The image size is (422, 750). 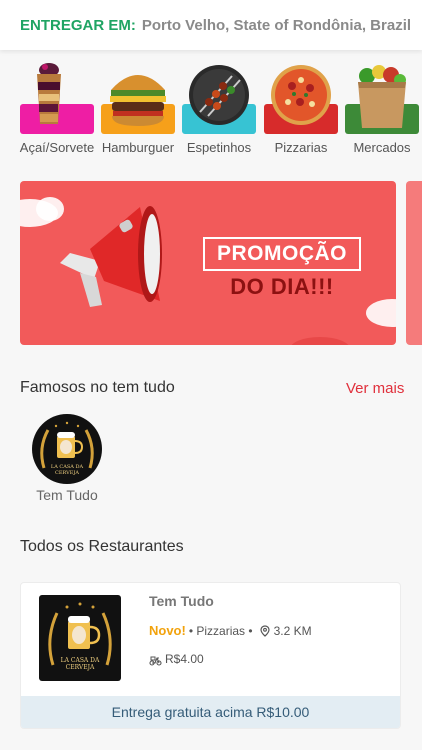 What do you see at coordinates (220, 630) in the screenshot?
I see `restaurant-category: • Pizzarias •` at bounding box center [220, 630].